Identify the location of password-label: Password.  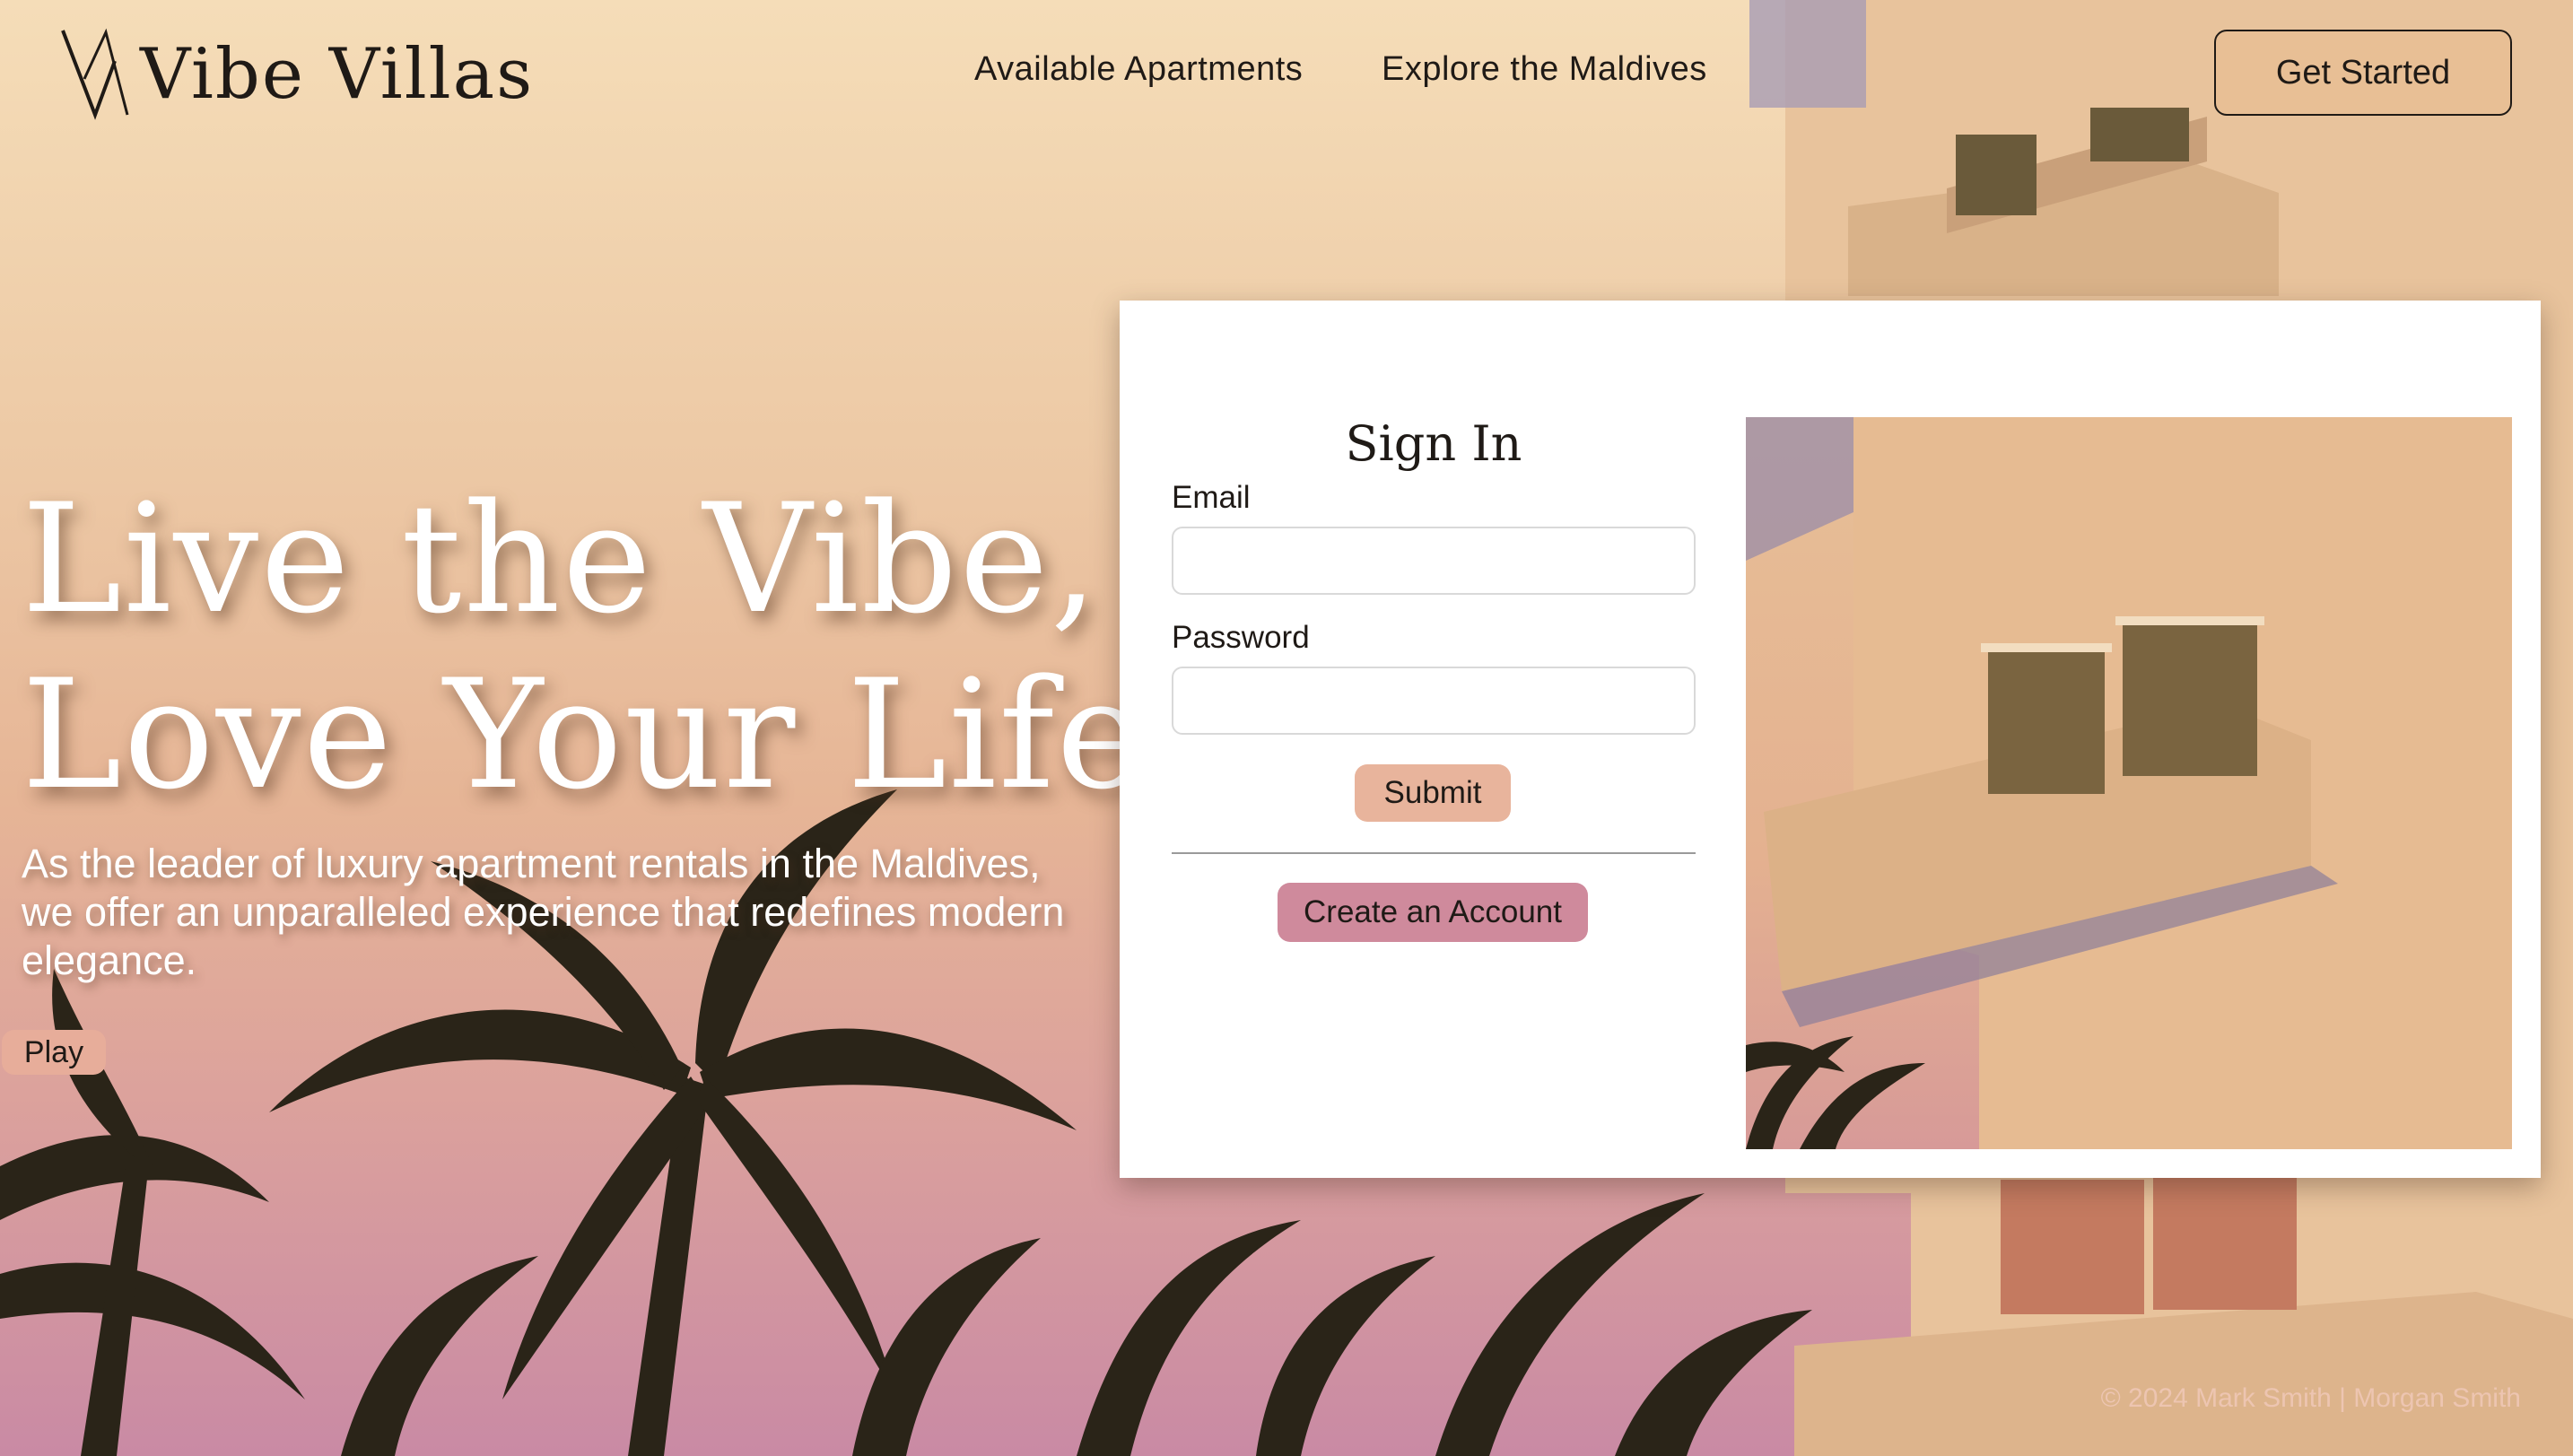
(1241, 637).